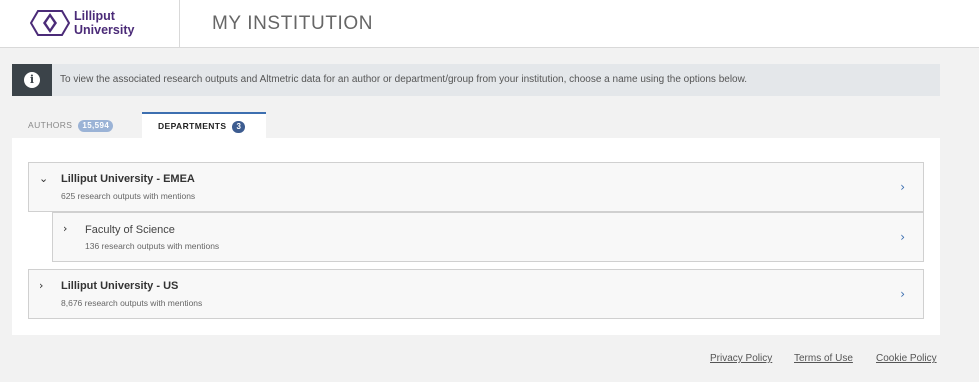 This screenshot has height=382, width=979. Describe the element at coordinates (741, 358) in the screenshot. I see `privacy-policy-link: Privacy Policy` at that location.